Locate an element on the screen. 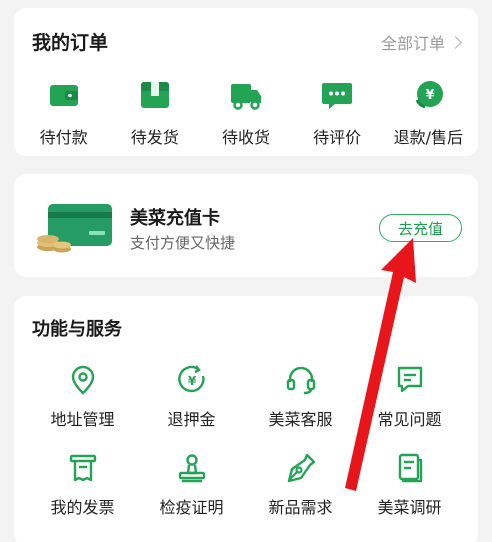 Image resolution: width=492 pixels, height=542 pixels. recharge-button: 去充值 is located at coordinates (420, 228).